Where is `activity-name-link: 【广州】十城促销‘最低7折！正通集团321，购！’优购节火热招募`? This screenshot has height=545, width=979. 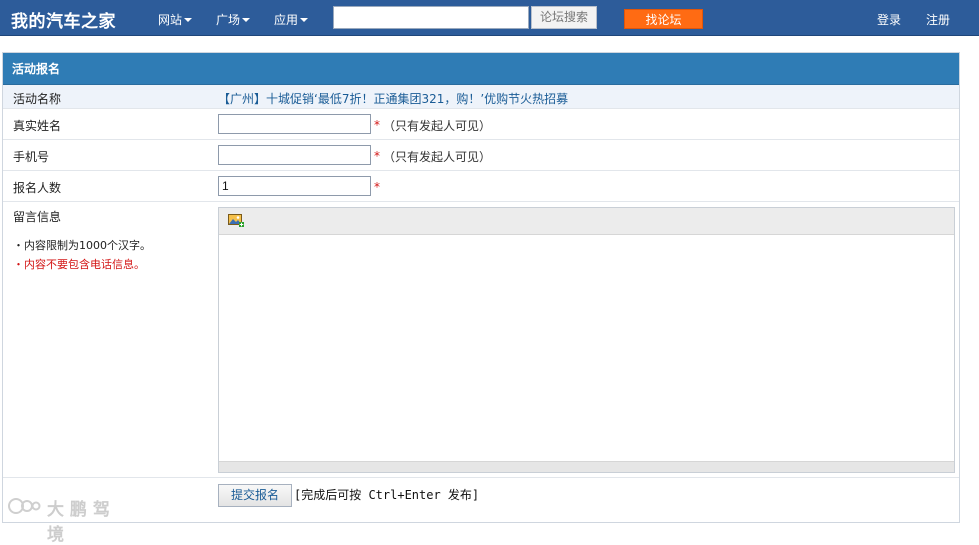
activity-name-link: 【广州】十城促销‘最低7折！正通集团321，购！’优购节火热招募 is located at coordinates (393, 98).